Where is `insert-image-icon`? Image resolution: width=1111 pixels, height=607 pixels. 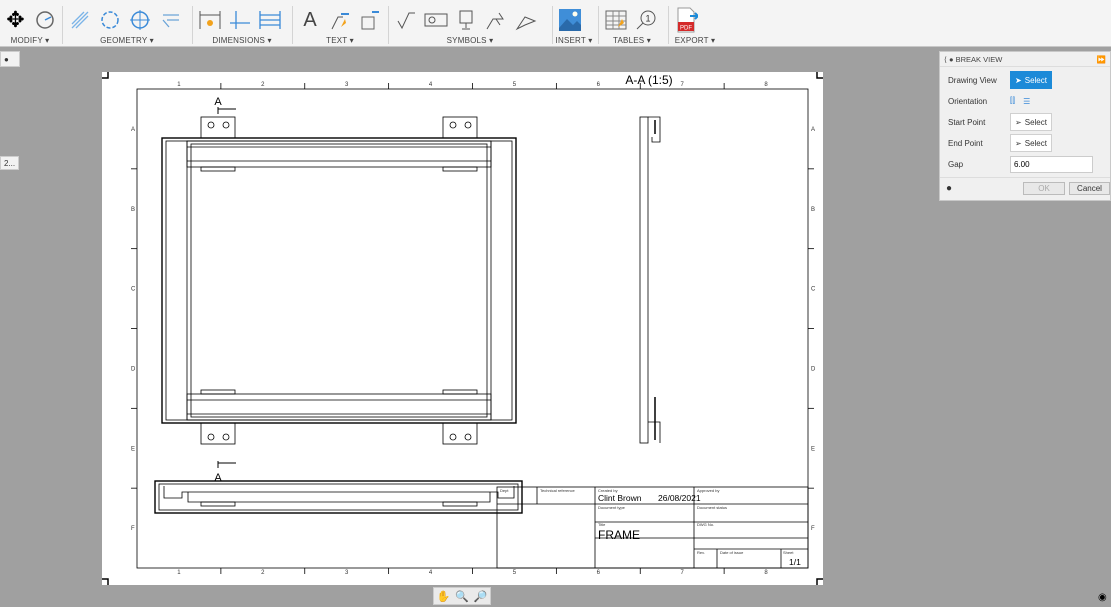
insert-image-icon is located at coordinates (570, 20).